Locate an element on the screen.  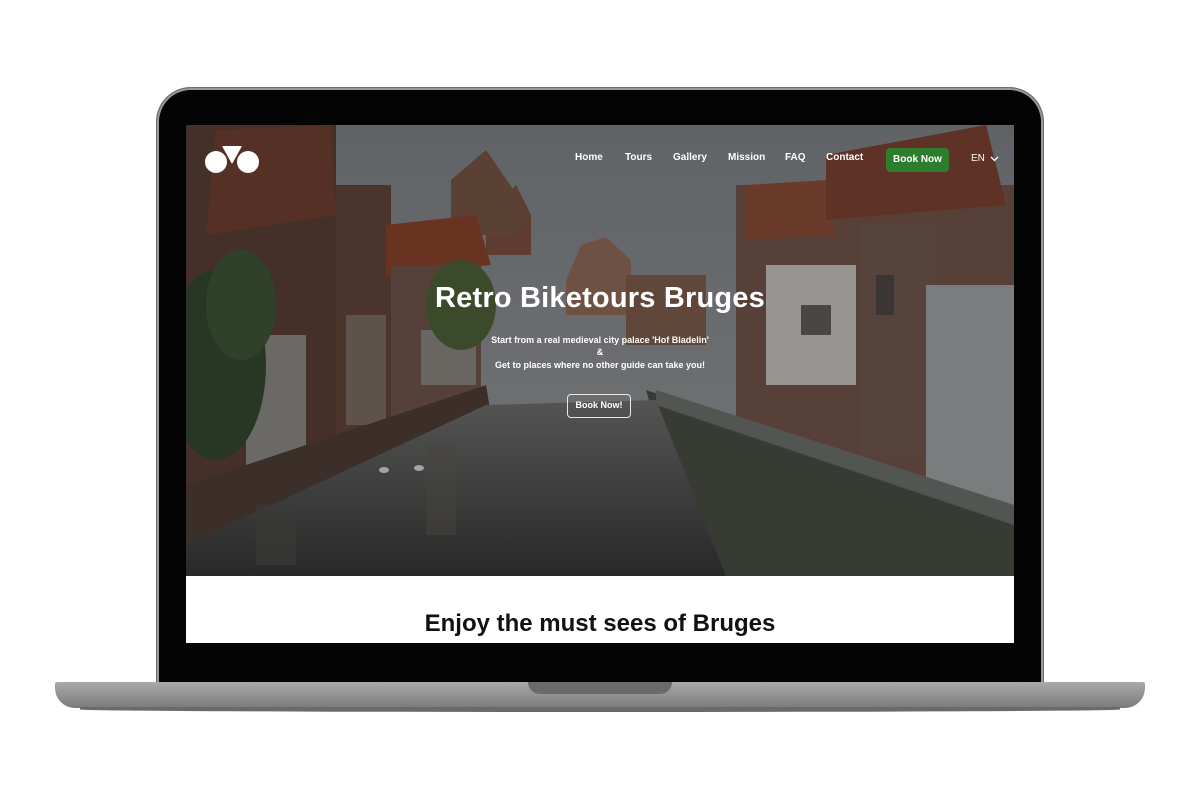
hero-subtitle-ampersand: & is located at coordinates (600, 352).